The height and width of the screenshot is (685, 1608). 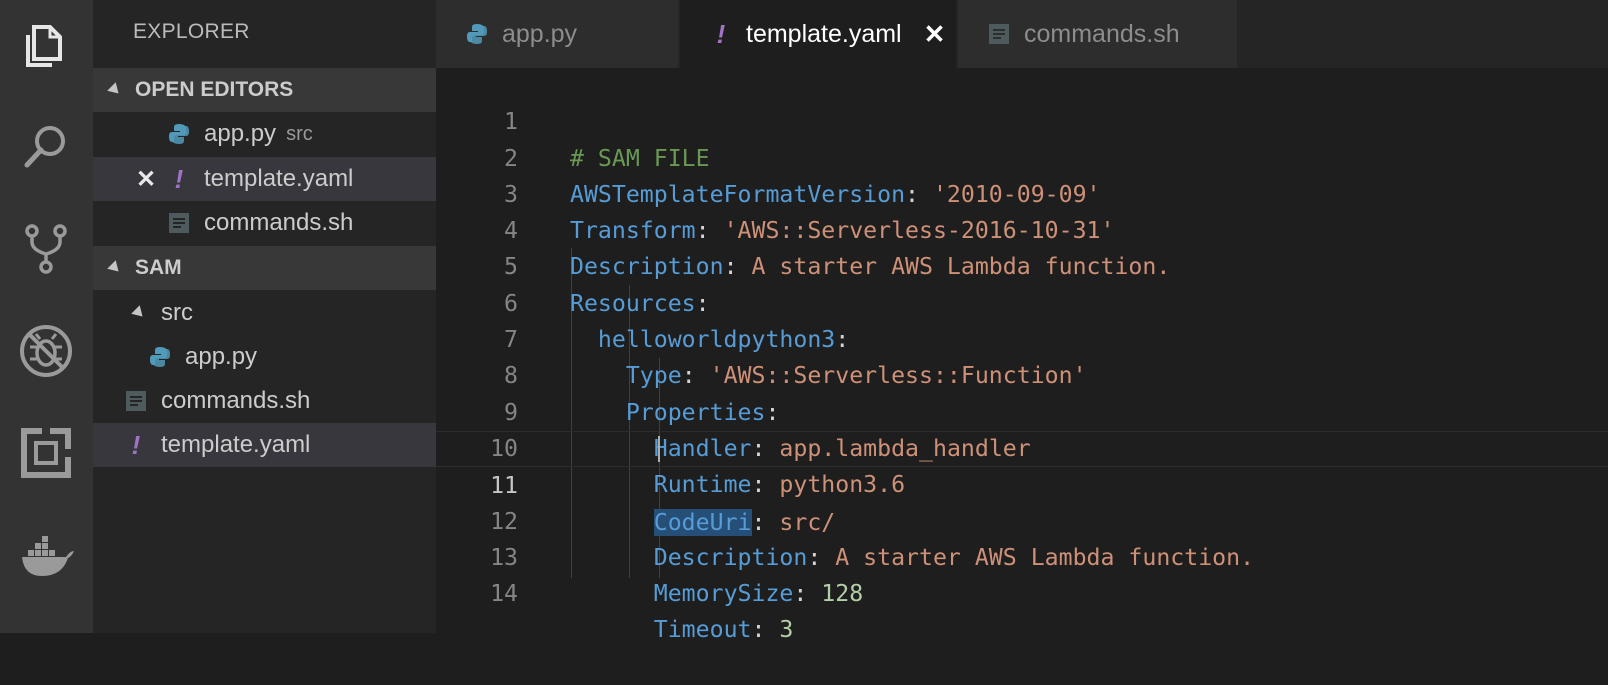 What do you see at coordinates (191, 31) in the screenshot?
I see `sidebar-title: EXPLORER` at bounding box center [191, 31].